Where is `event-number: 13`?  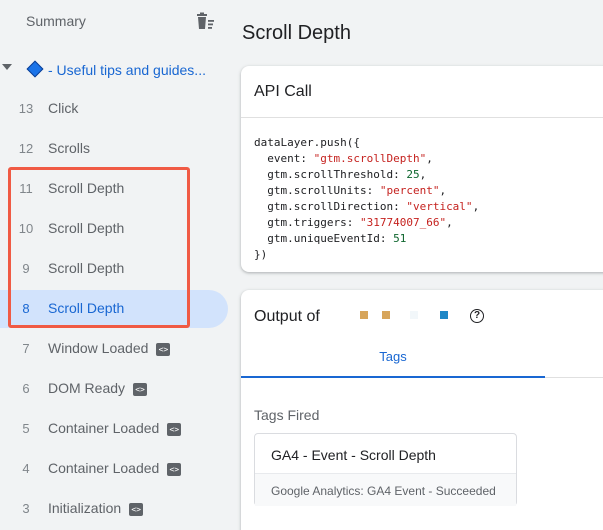 event-number: 13 is located at coordinates (26, 108).